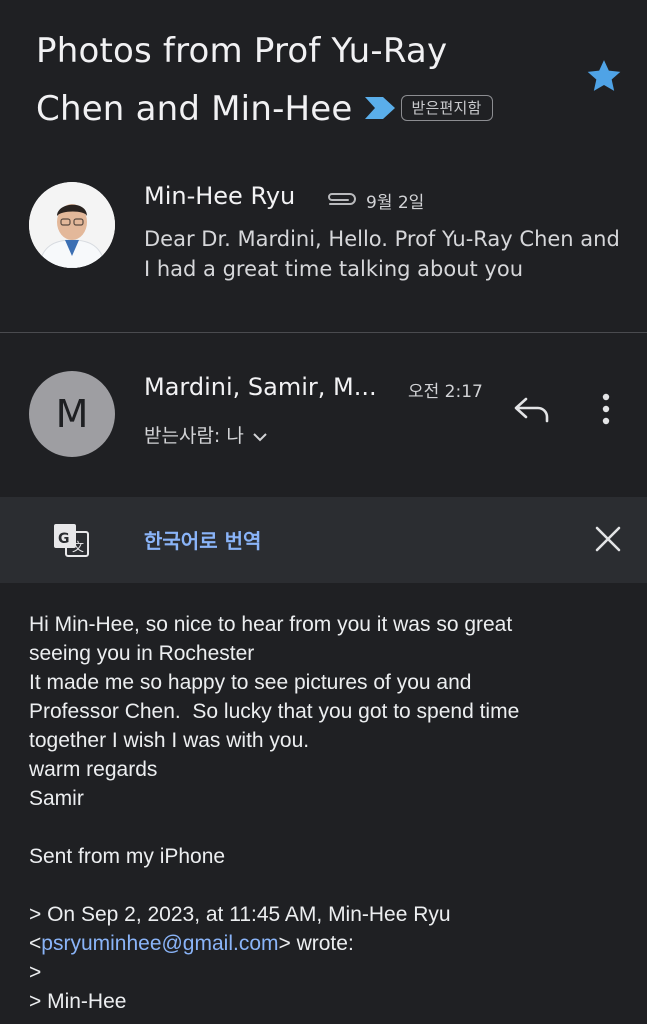  Describe the element at coordinates (127, 856) in the screenshot. I see `body-line: Sent from my iPhone` at that location.